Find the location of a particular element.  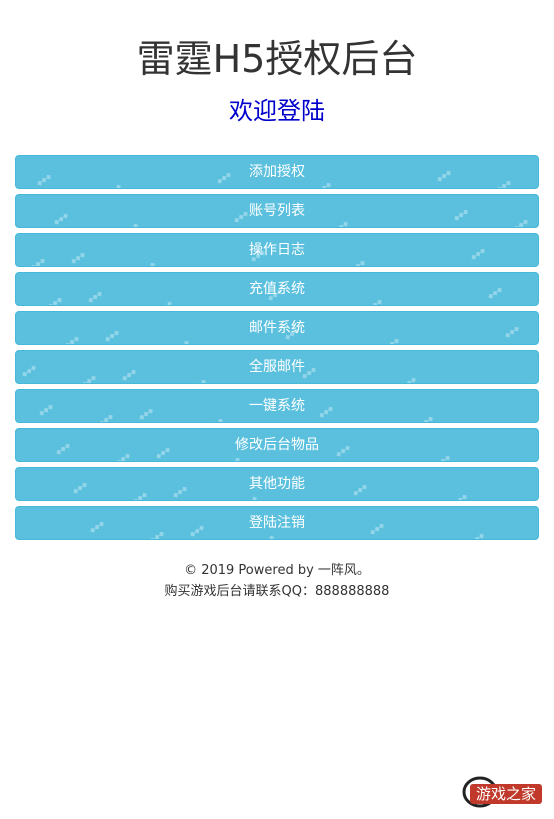

operation-log-button: 操作日志 ◆◆◆◆◆◆◆◆◆◆◆◆◆◆◆◆◆◆ is located at coordinates (277, 250).